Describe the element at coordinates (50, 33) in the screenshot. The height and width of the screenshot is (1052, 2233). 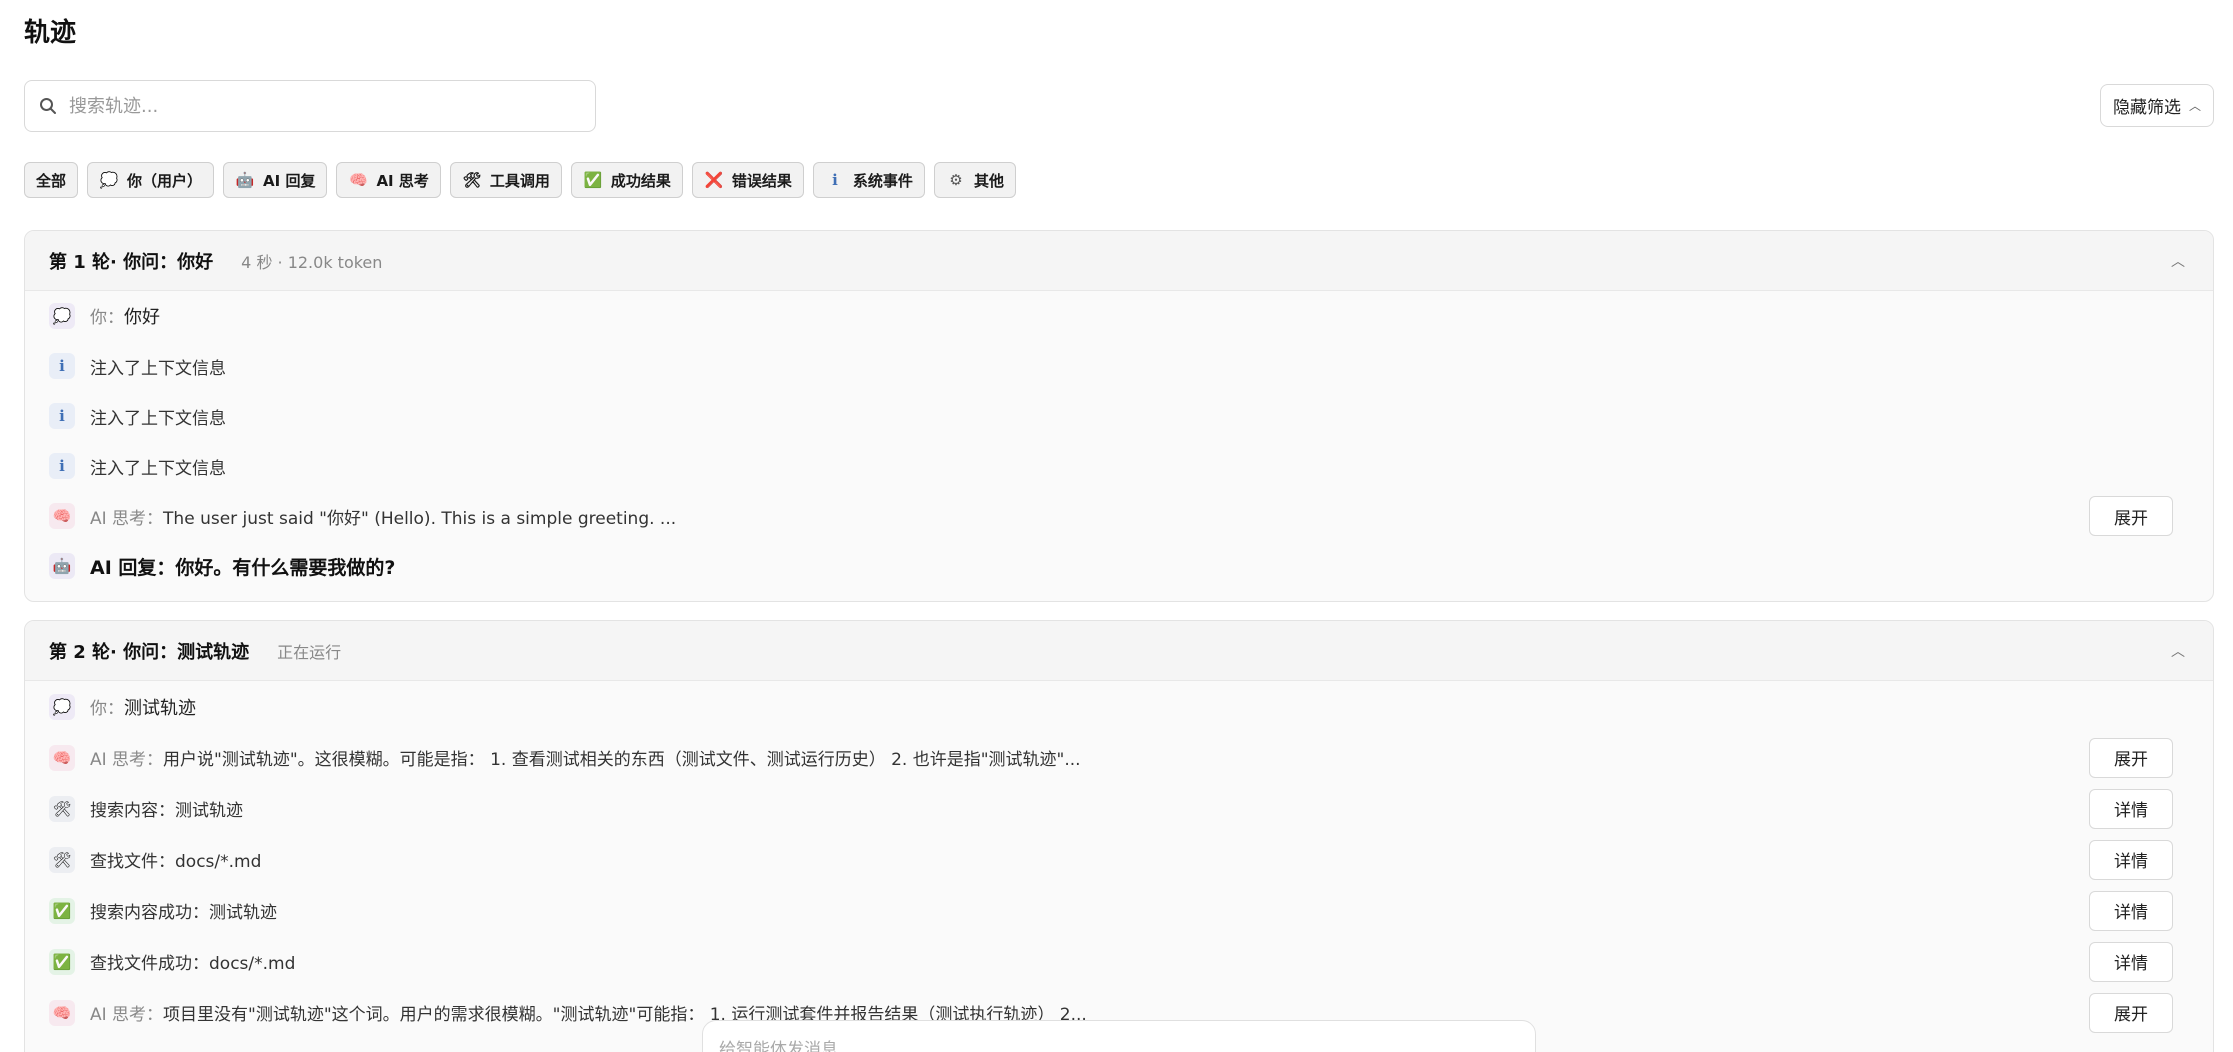
I see `page-title: 轨迹` at that location.